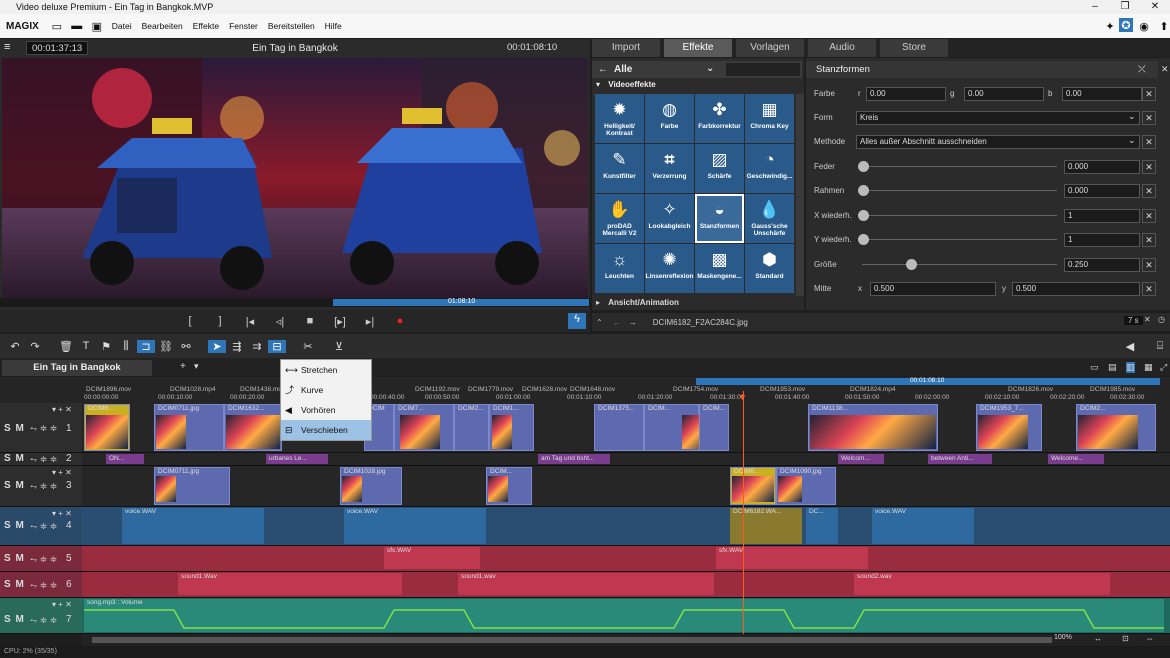  Describe the element at coordinates (624, 619) in the screenshot. I see `volume-curve` at that location.